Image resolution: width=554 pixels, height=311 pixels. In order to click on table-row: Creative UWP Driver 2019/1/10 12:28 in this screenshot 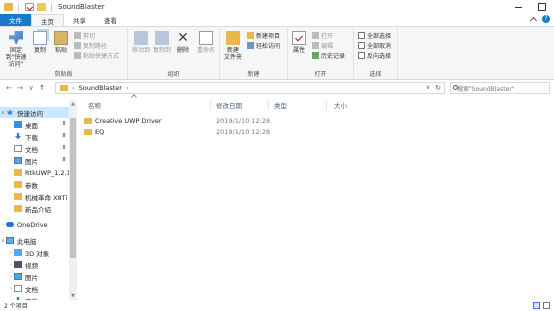, I will do `click(214, 121)`.